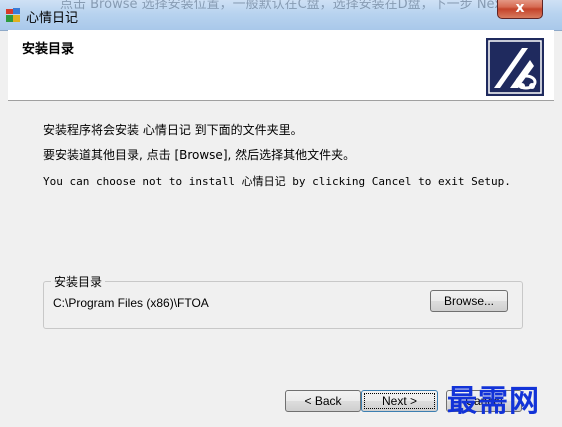 This screenshot has height=427, width=562. What do you see at coordinates (52, 18) in the screenshot?
I see `window-title: 心情日记` at bounding box center [52, 18].